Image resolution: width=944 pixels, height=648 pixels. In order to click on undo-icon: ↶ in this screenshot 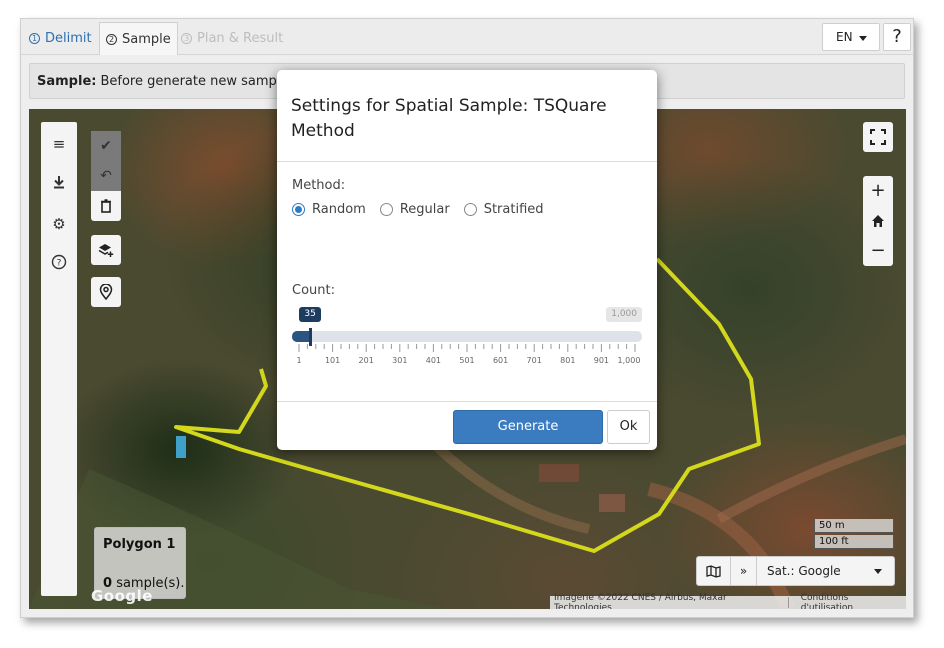, I will do `click(106, 176)`.